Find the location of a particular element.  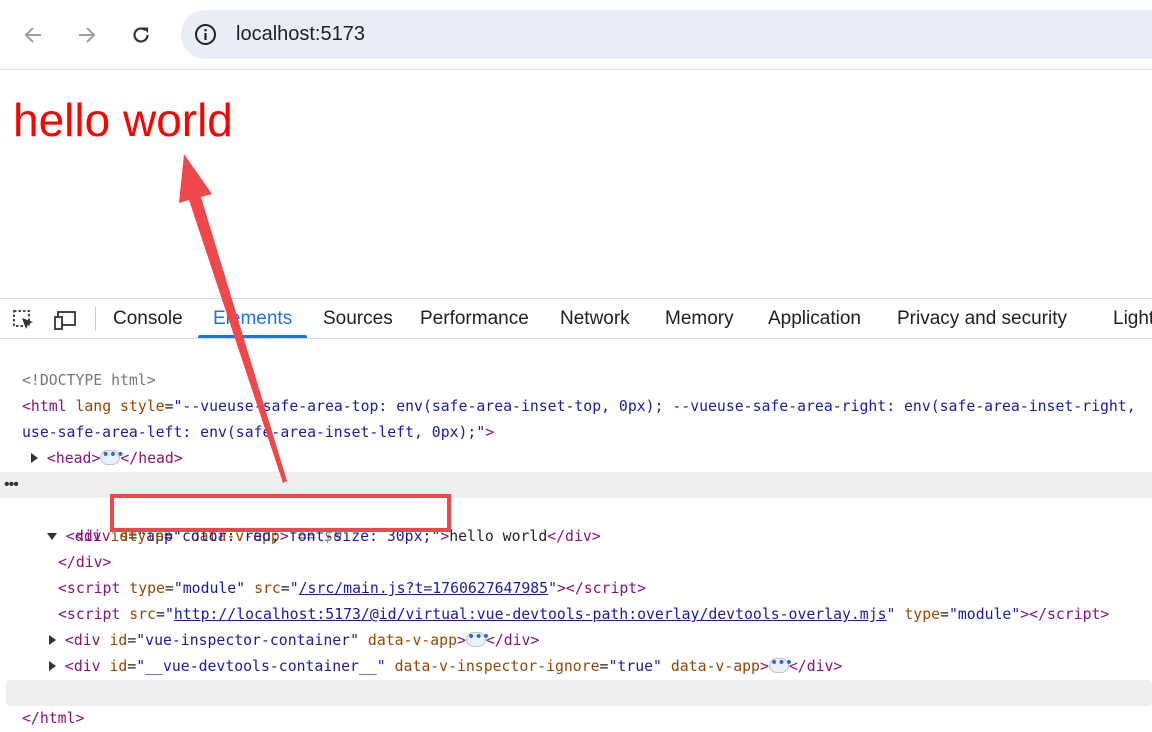

forward-button is located at coordinates (87, 35).